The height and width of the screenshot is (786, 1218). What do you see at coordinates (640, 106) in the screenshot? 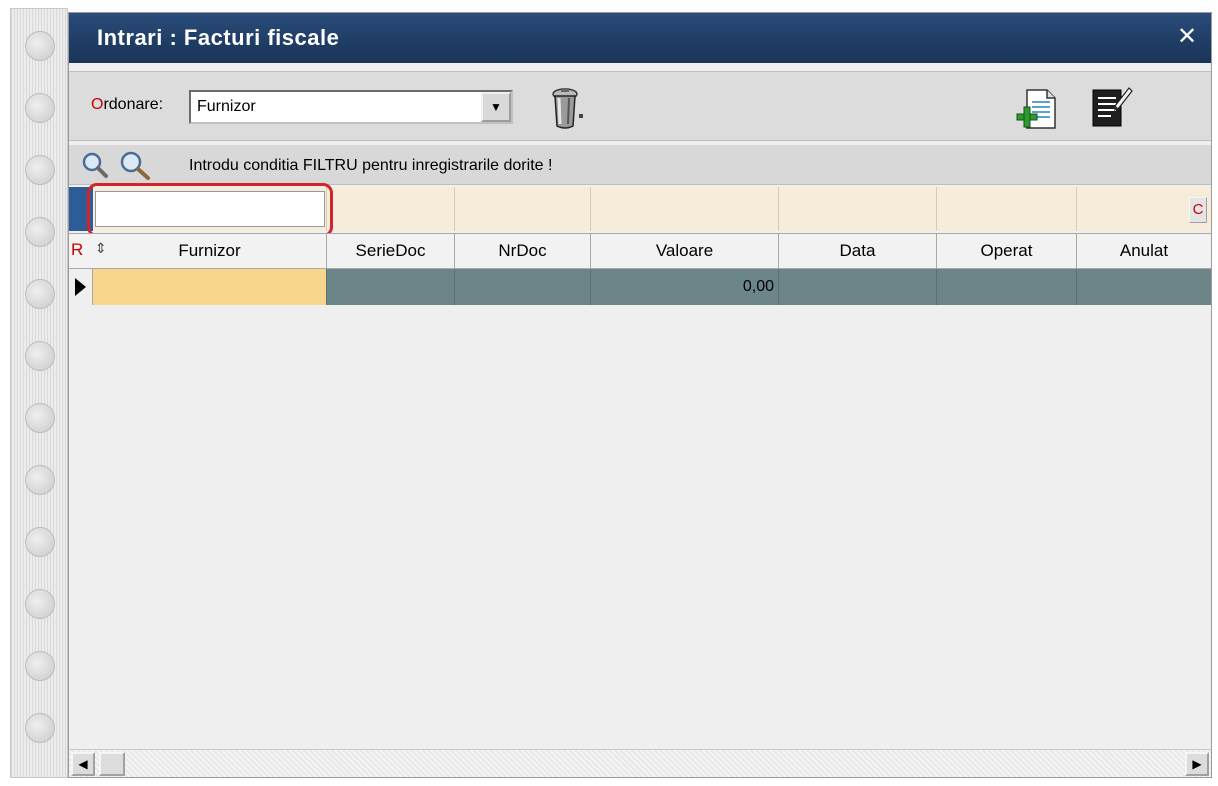
I see `toolbar: Ordonare: Furnizor ▼` at bounding box center [640, 106].